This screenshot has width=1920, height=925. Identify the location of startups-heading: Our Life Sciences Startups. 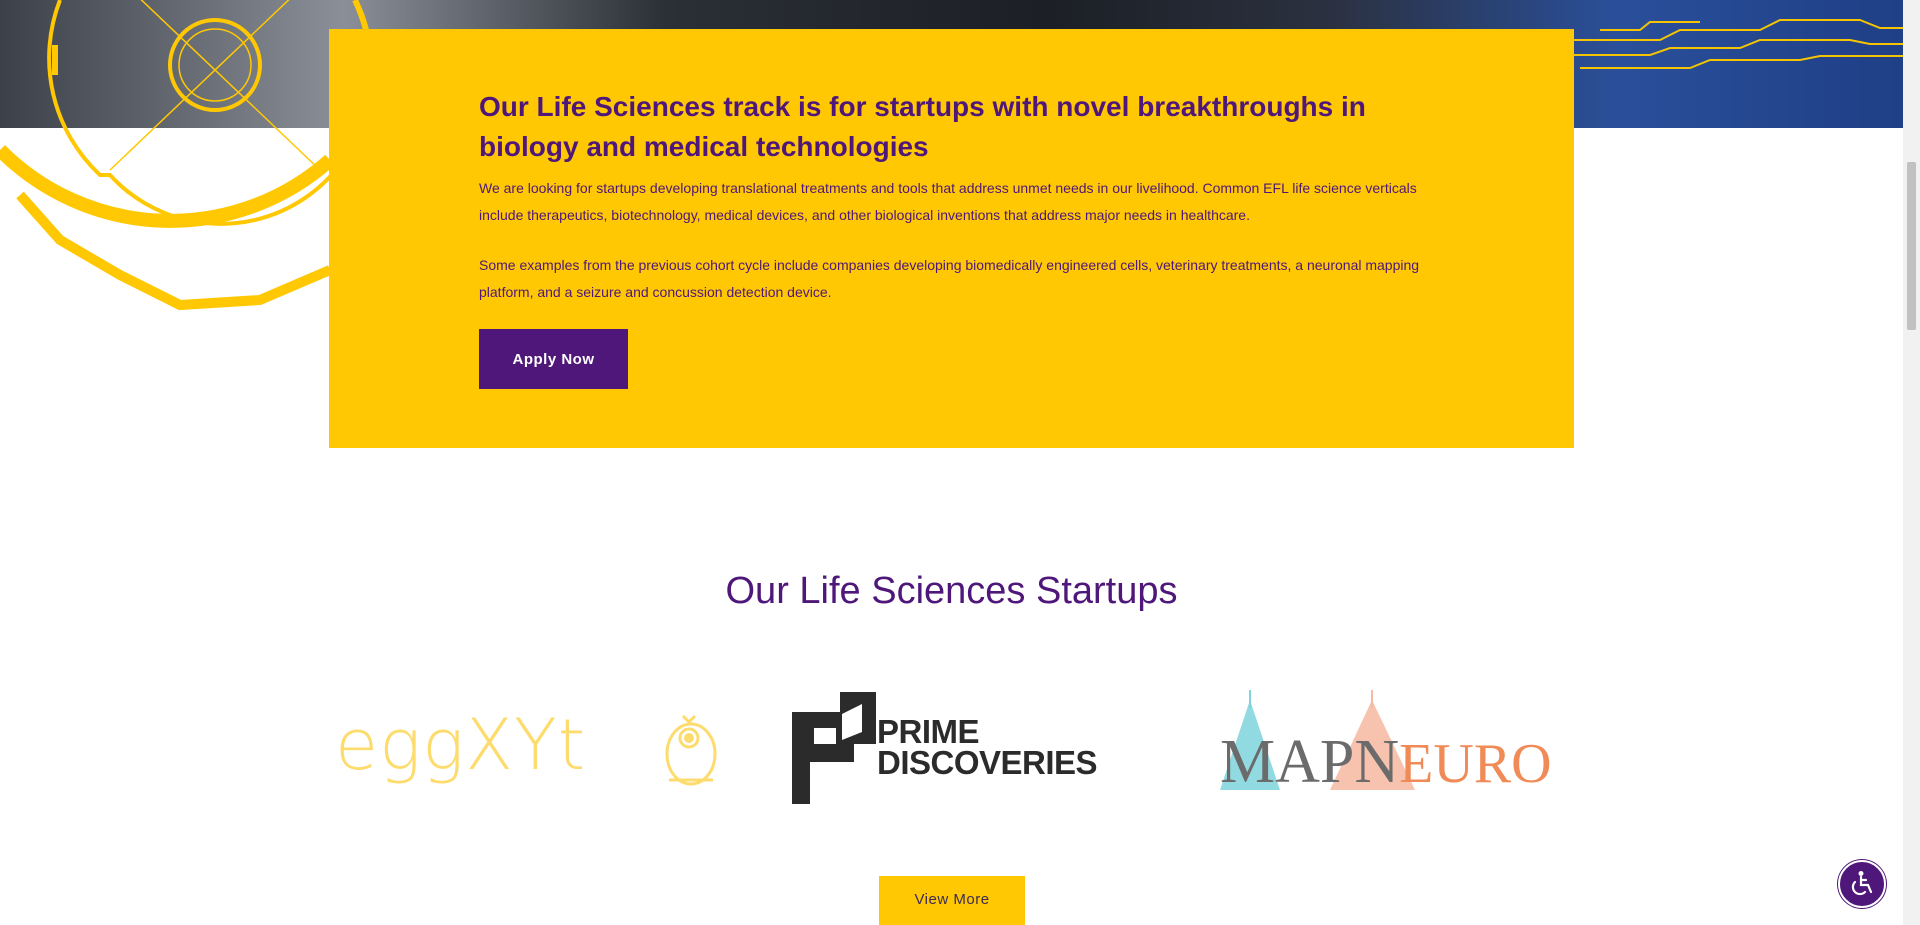
(951, 591).